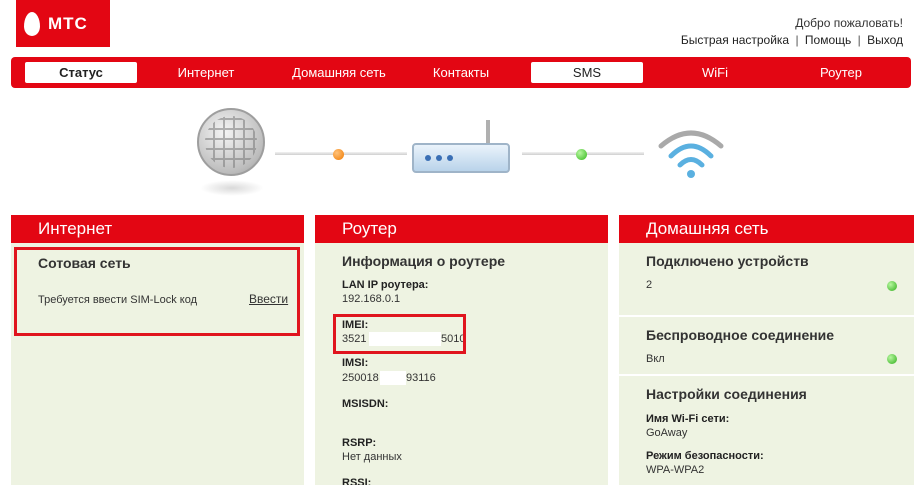 This screenshot has height=485, width=918. I want to click on rsrp-value: Нет данных, so click(372, 457).